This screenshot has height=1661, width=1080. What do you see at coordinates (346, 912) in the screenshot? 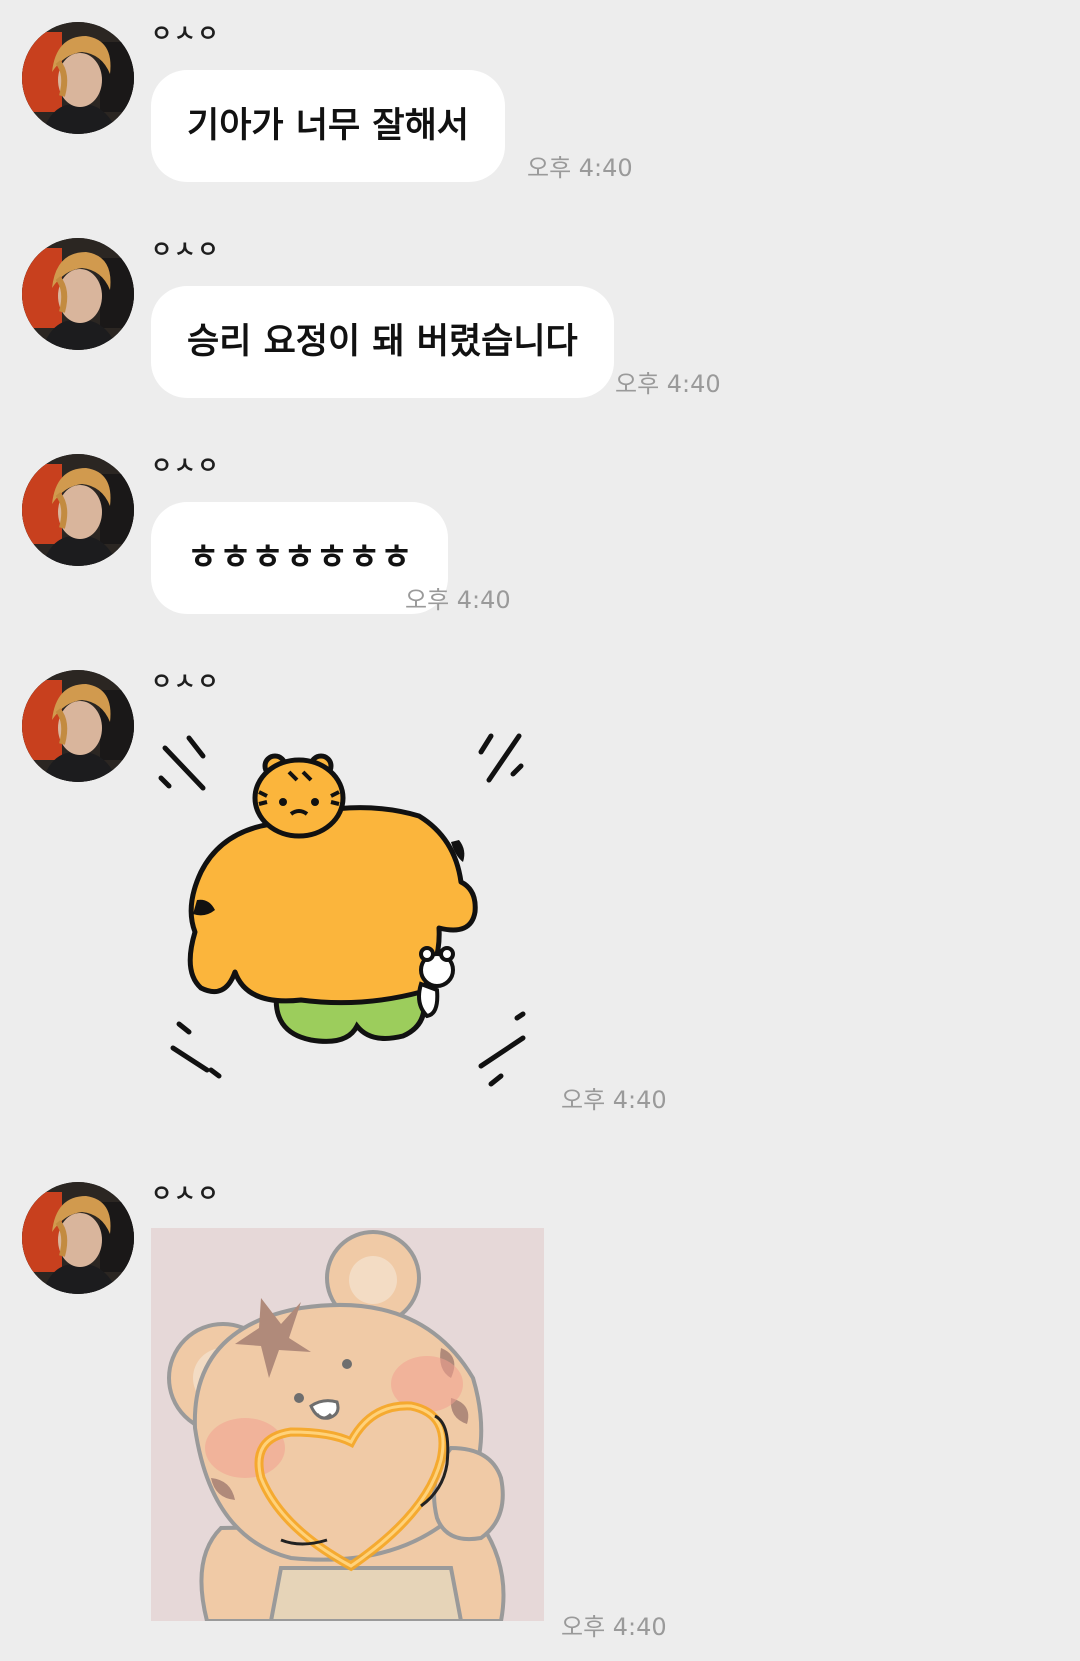
I see `muscular-tiger-sticker` at bounding box center [346, 912].